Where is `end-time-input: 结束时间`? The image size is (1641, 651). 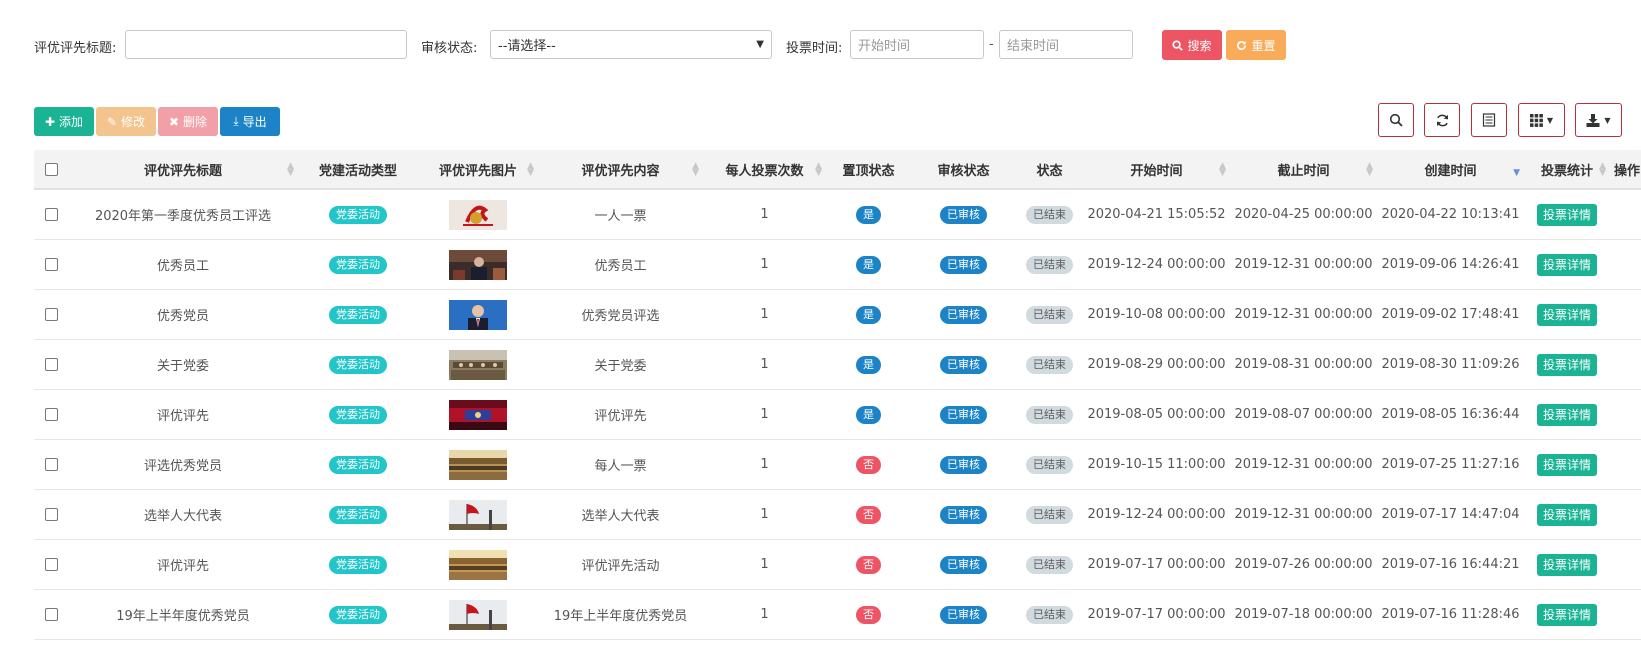 end-time-input: 结束时间 is located at coordinates (1066, 44).